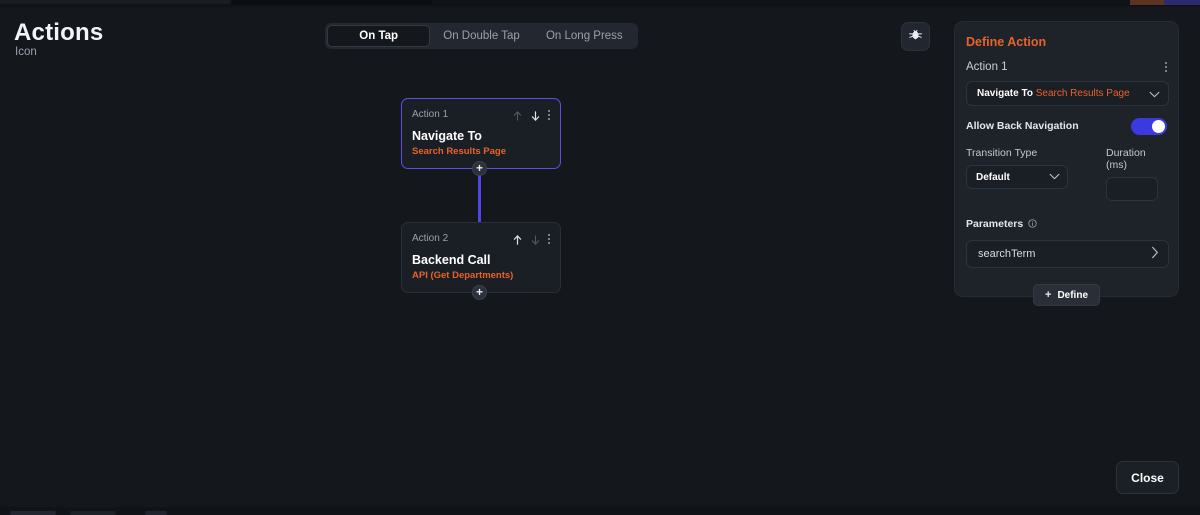 This screenshot has height=515, width=1200. I want to click on toggle-knob, so click(1158, 126).